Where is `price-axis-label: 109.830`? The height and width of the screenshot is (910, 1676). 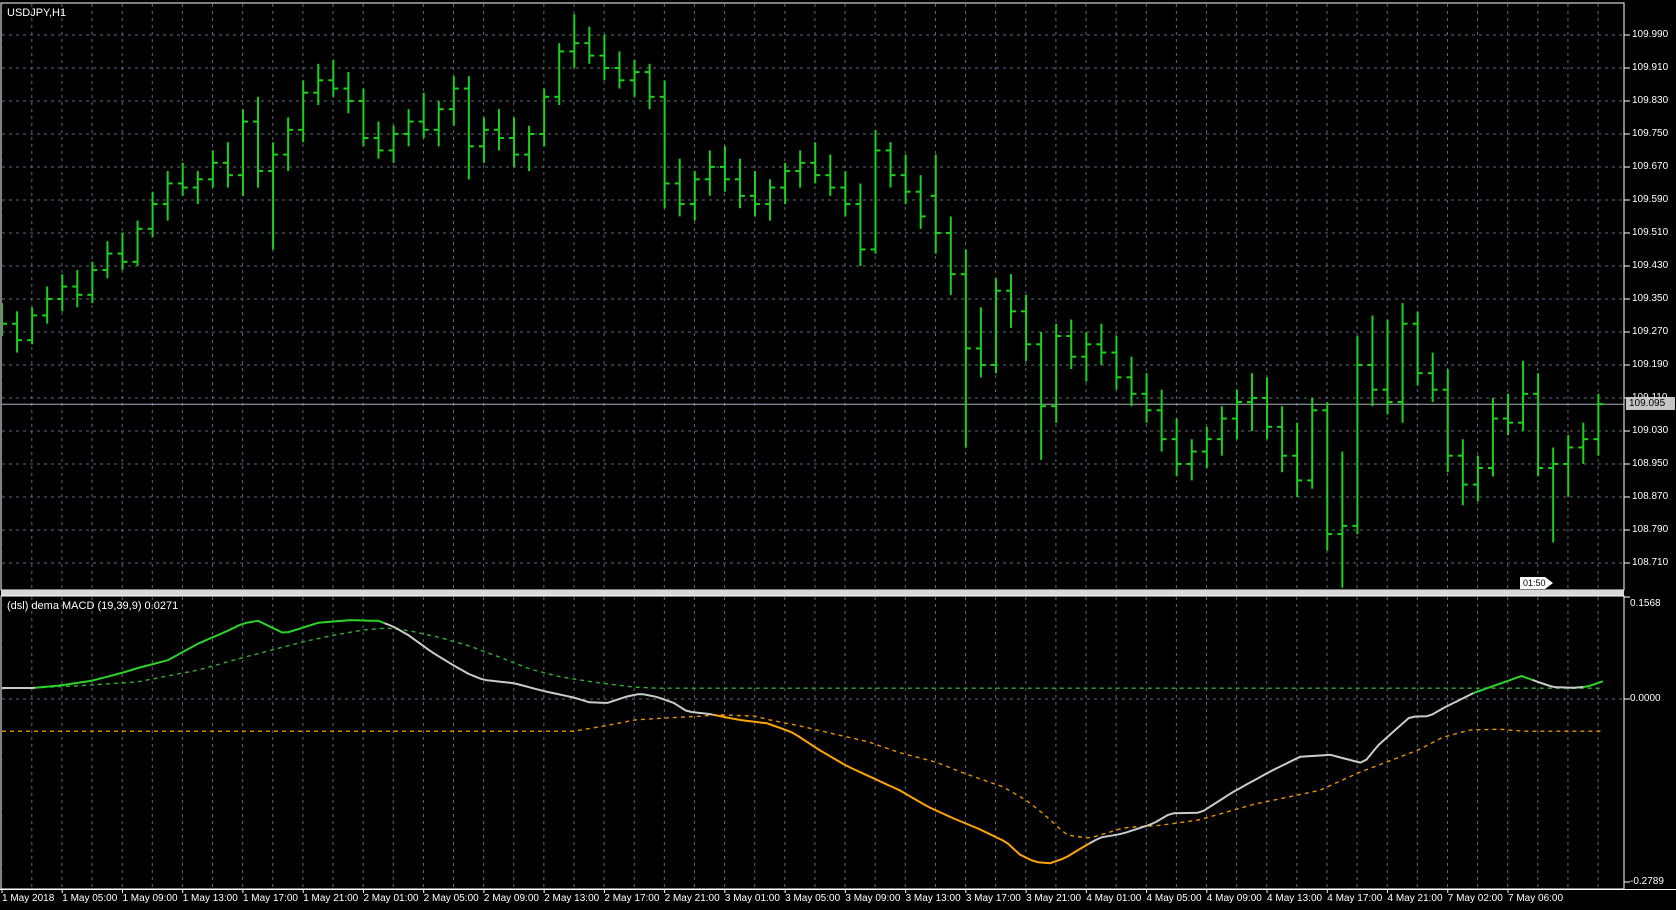 price-axis-label: 109.830 is located at coordinates (1650, 100).